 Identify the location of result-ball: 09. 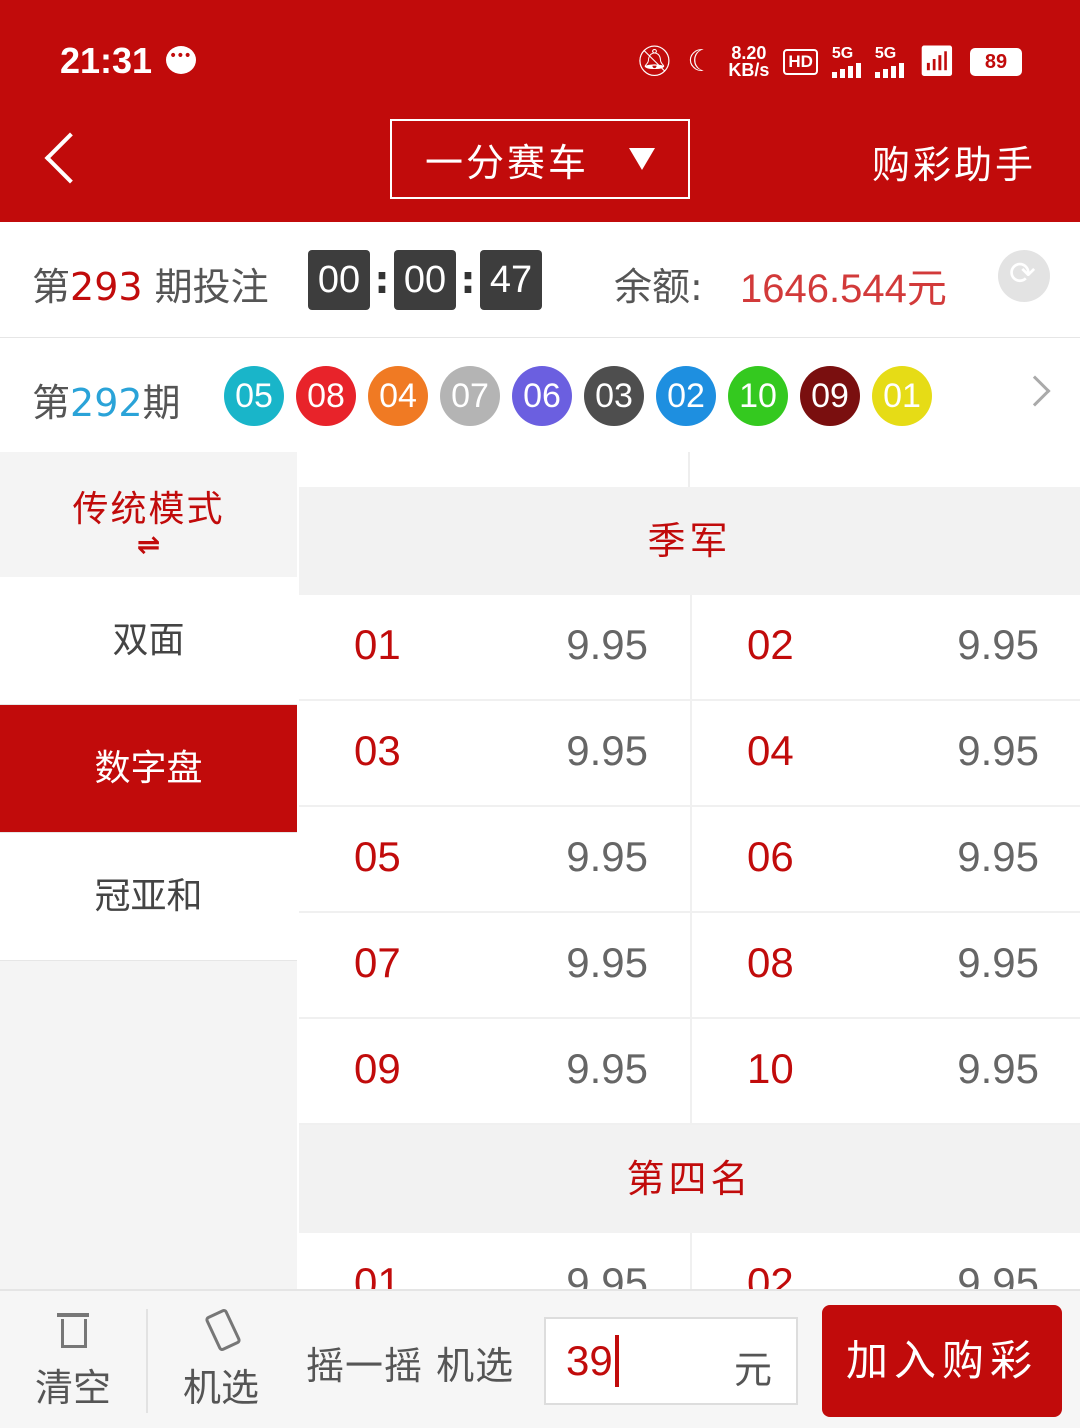
(830, 396).